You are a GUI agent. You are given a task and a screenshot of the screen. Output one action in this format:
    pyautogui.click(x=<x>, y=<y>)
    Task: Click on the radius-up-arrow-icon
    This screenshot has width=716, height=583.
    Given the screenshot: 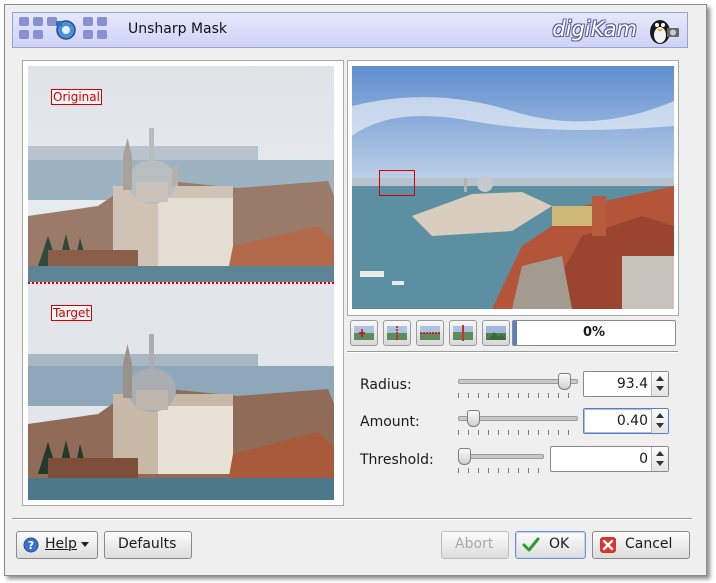 What is the action you would take?
    pyautogui.click(x=660, y=378)
    